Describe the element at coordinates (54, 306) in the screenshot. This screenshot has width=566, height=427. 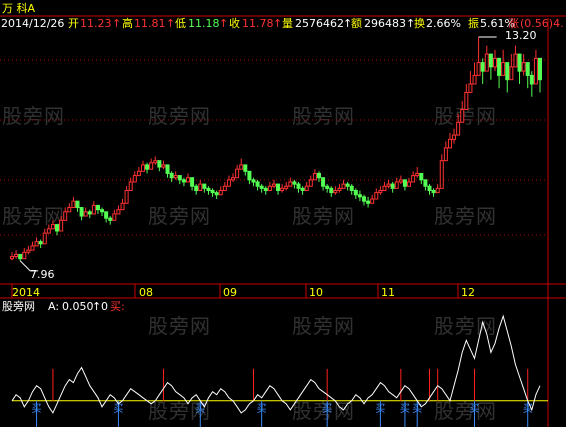
I see `indicator-a-label: A:` at that location.